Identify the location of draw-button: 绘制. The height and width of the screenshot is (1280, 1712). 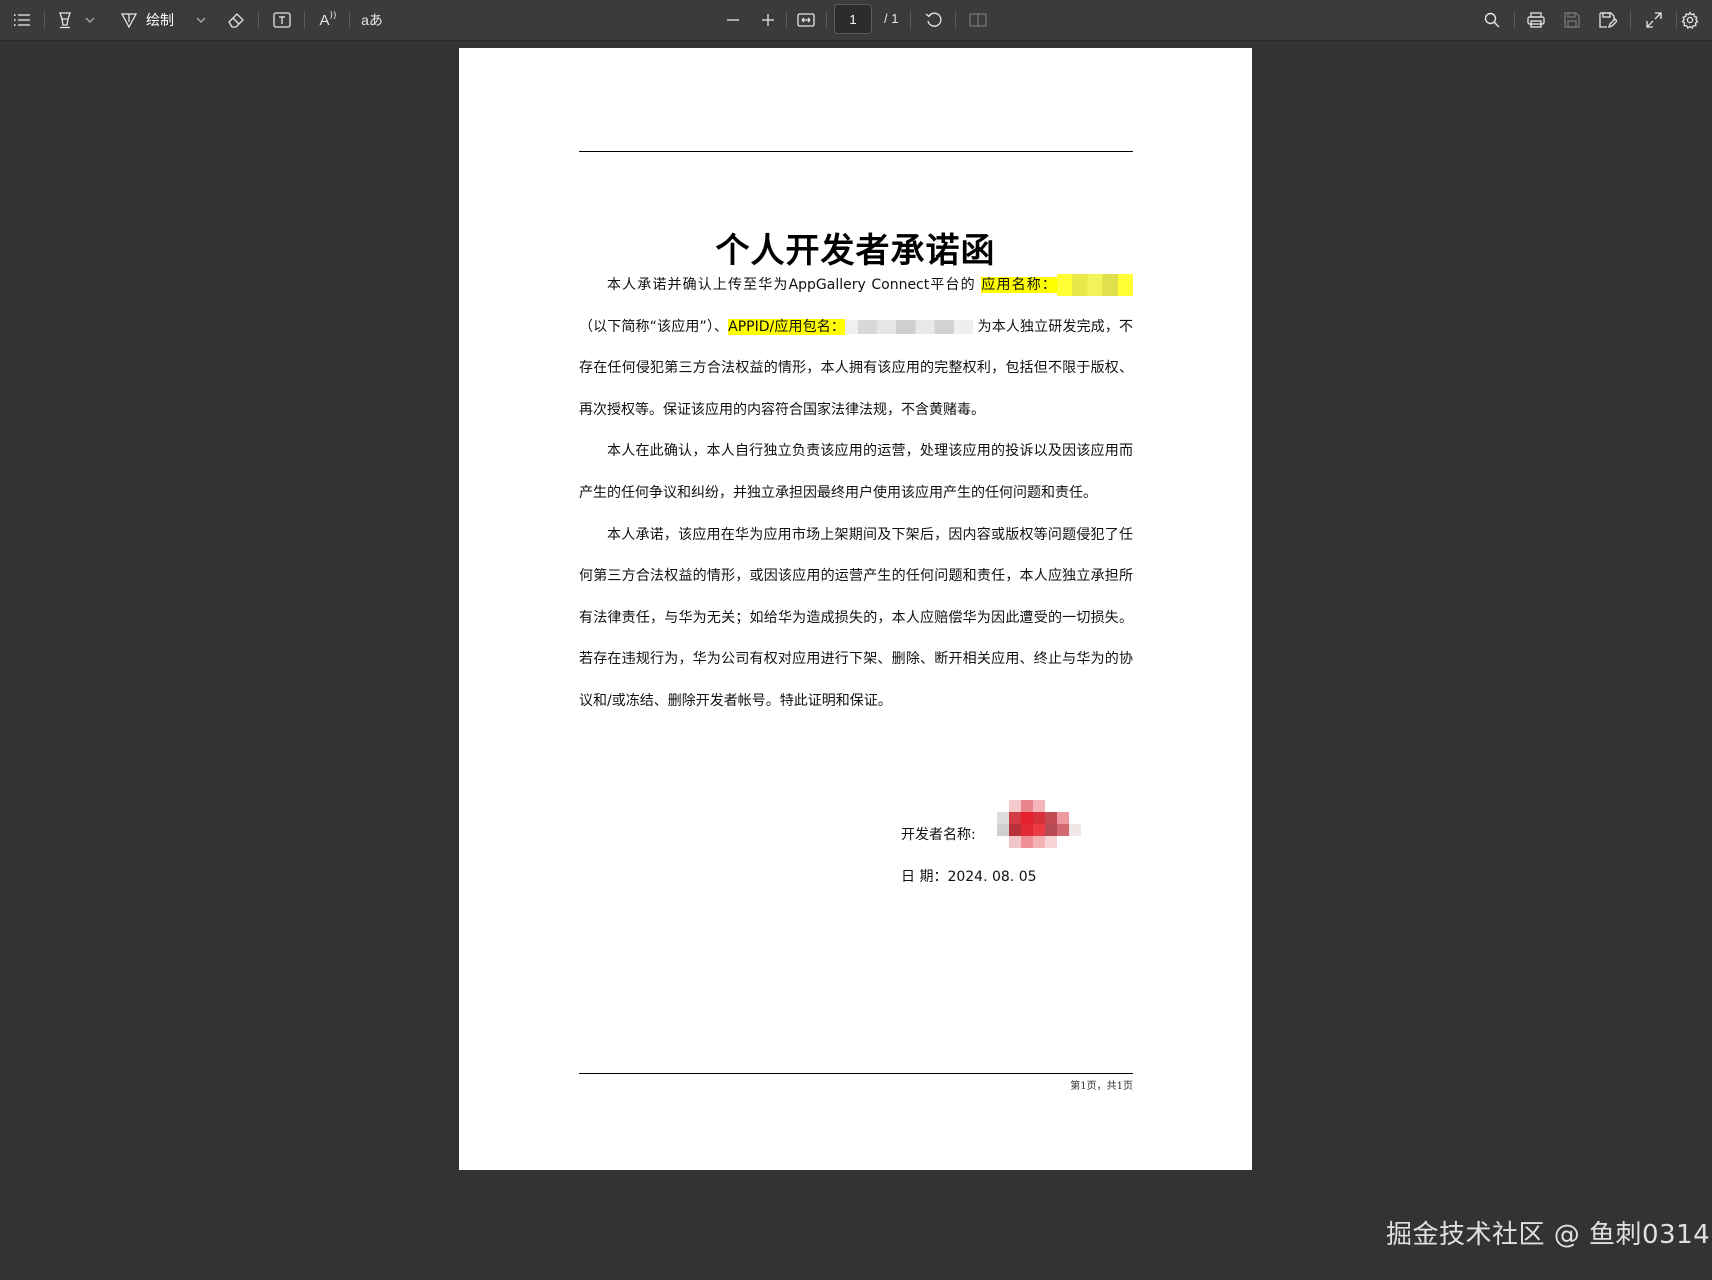
(155, 20).